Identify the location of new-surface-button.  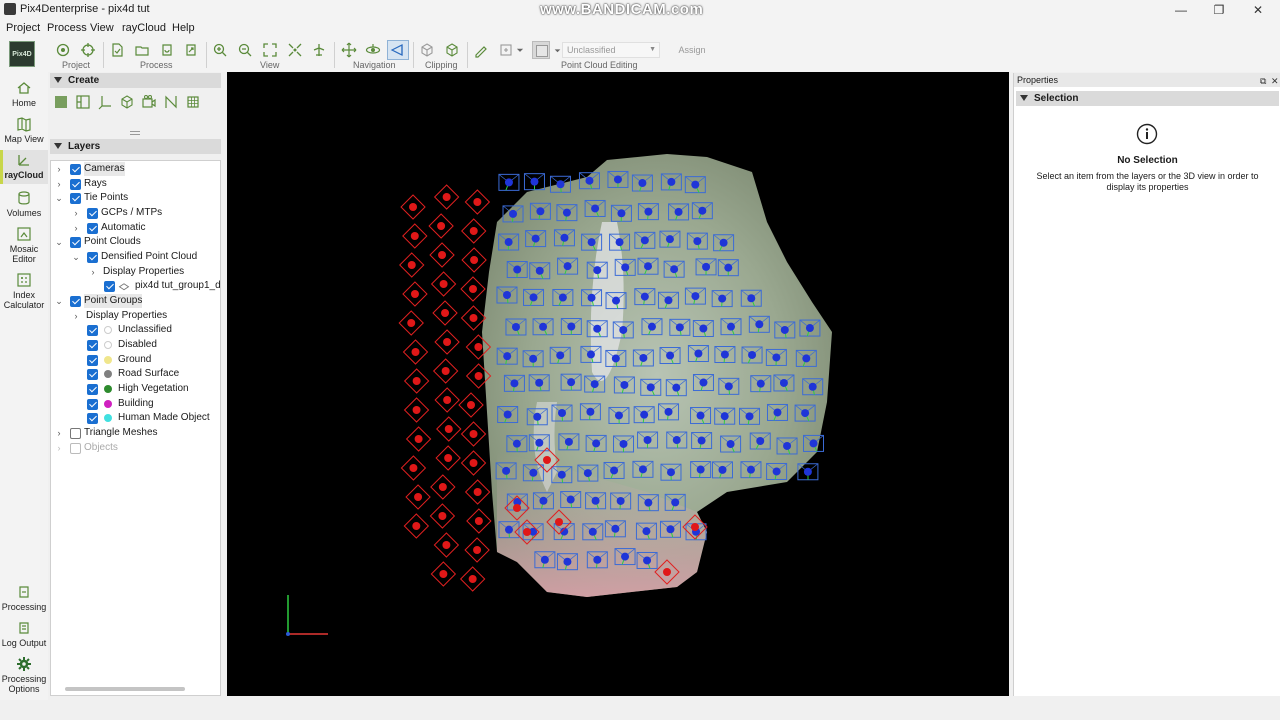
(62, 103).